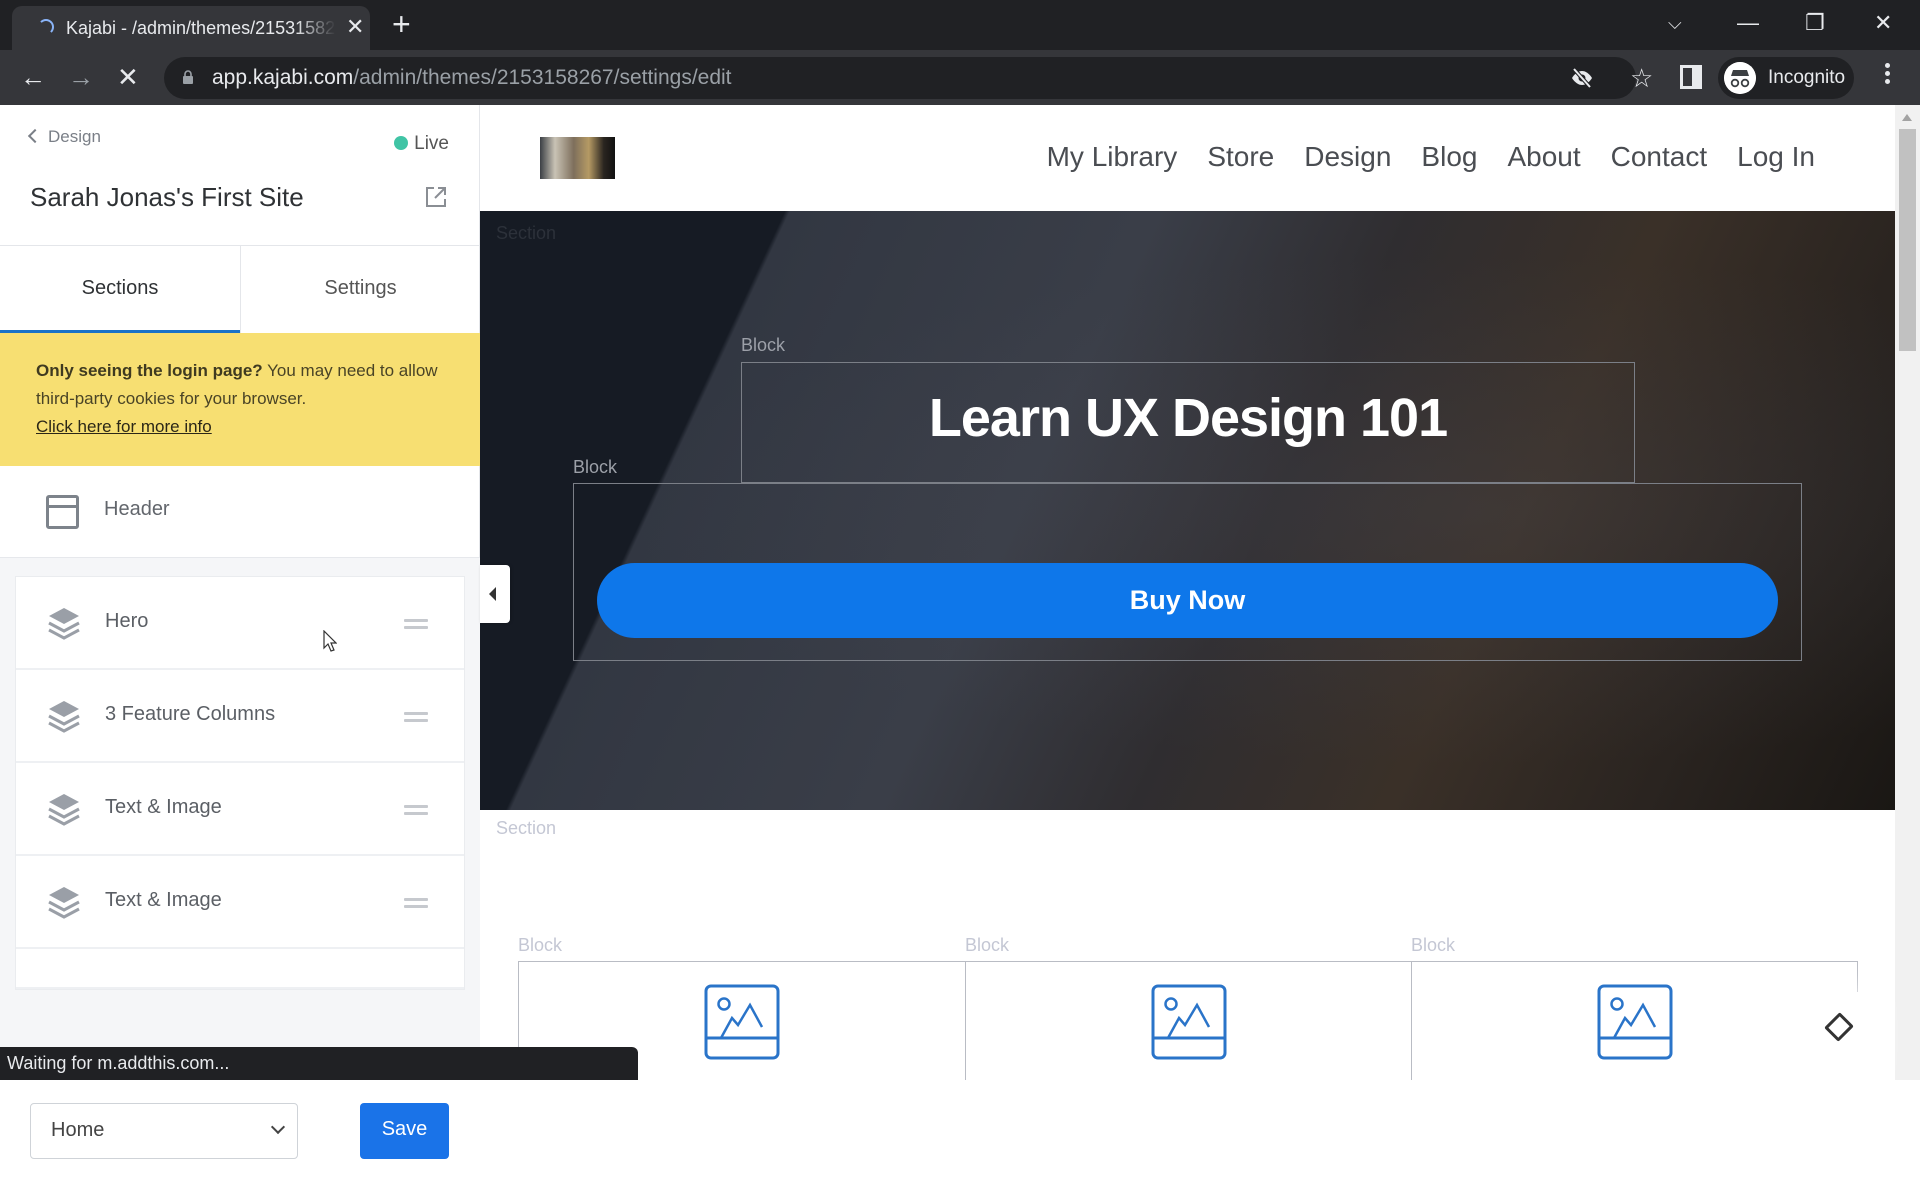 This screenshot has height=1185, width=1920. I want to click on header-layout-icon, so click(62, 512).